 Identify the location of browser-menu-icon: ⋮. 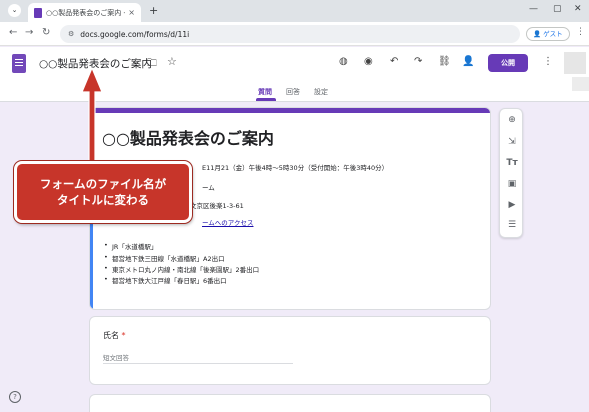
(580, 32).